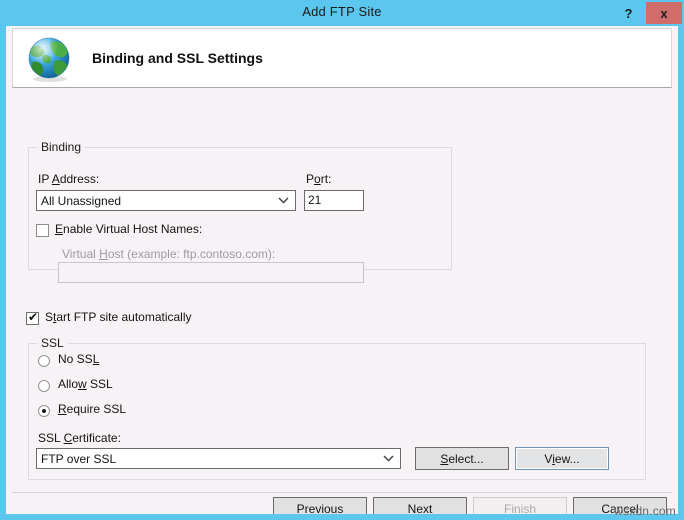 This screenshot has width=684, height=520. Describe the element at coordinates (334, 200) in the screenshot. I see `port-input: 21` at that location.